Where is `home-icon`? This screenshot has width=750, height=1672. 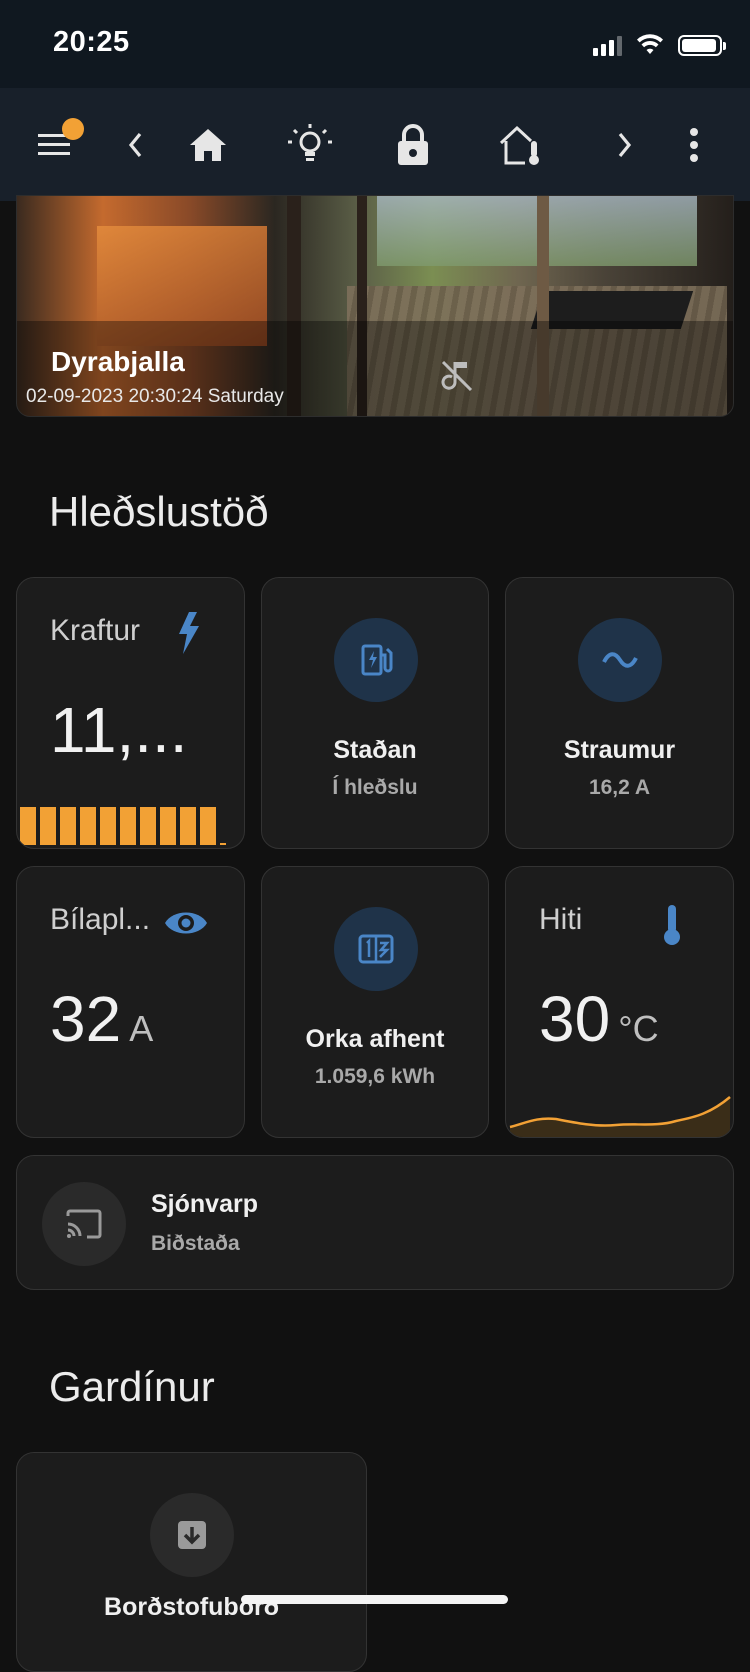
home-icon is located at coordinates (208, 144).